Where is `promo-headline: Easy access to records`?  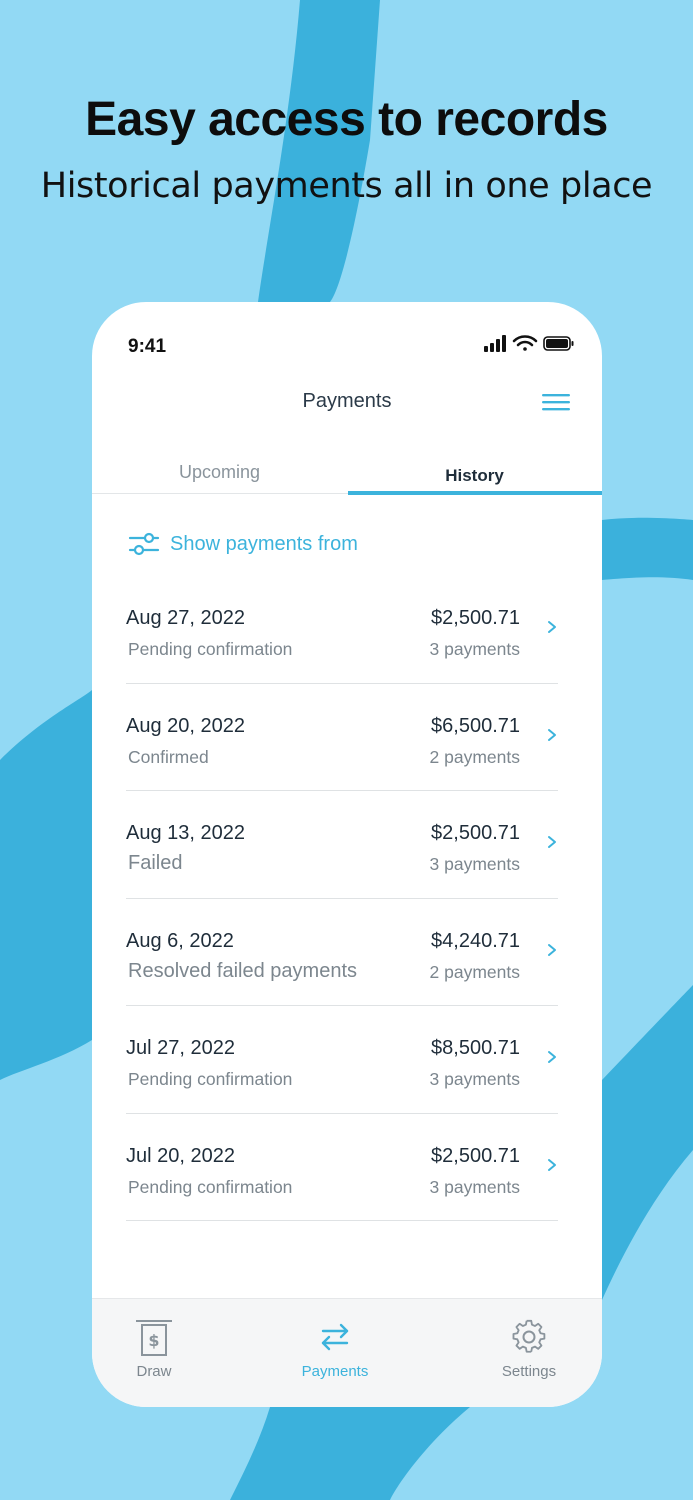
promo-headline: Easy access to records is located at coordinates (346, 119).